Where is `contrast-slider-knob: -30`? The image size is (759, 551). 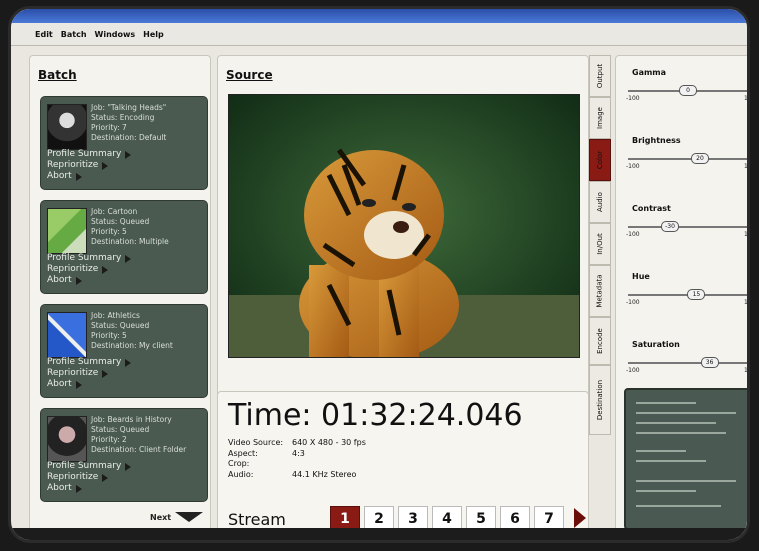
contrast-slider-knob: -30 is located at coordinates (670, 226).